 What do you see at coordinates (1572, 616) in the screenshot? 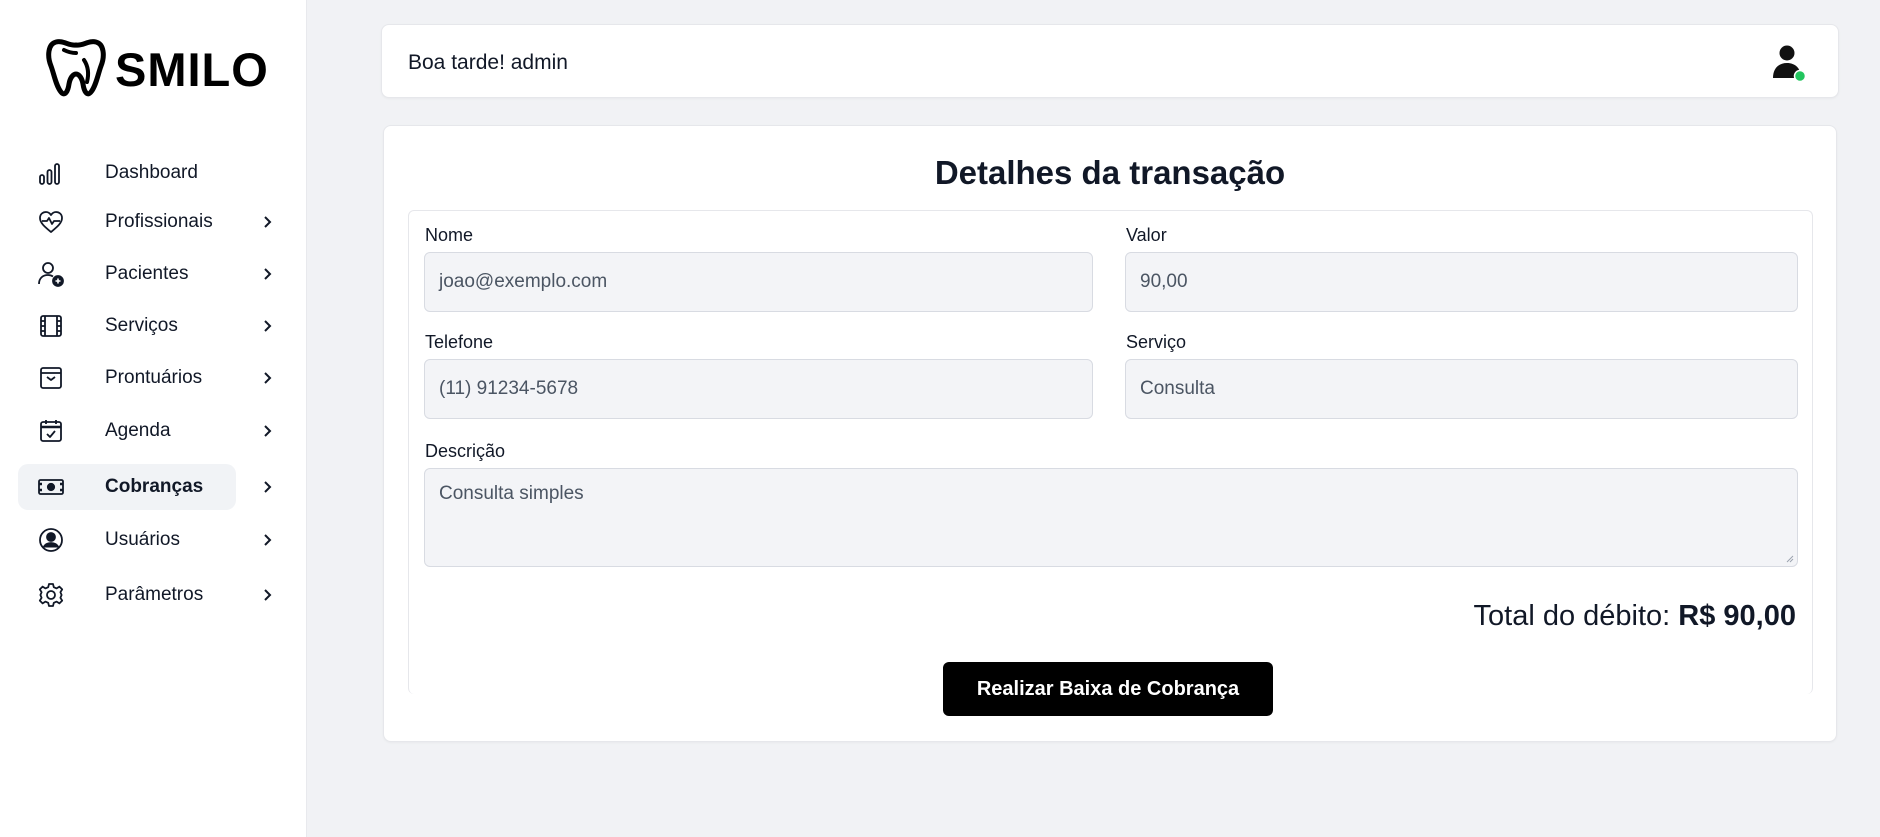
I see `total-label: Total do débito:` at bounding box center [1572, 616].